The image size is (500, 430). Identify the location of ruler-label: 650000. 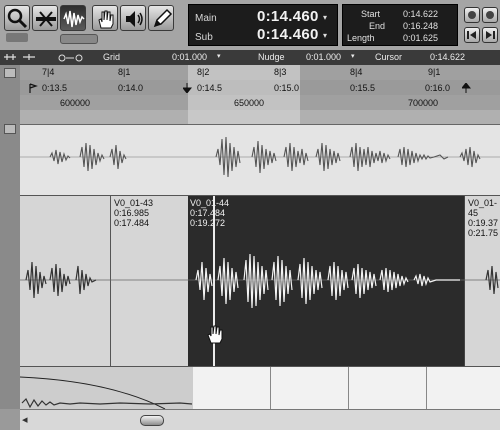
(249, 103).